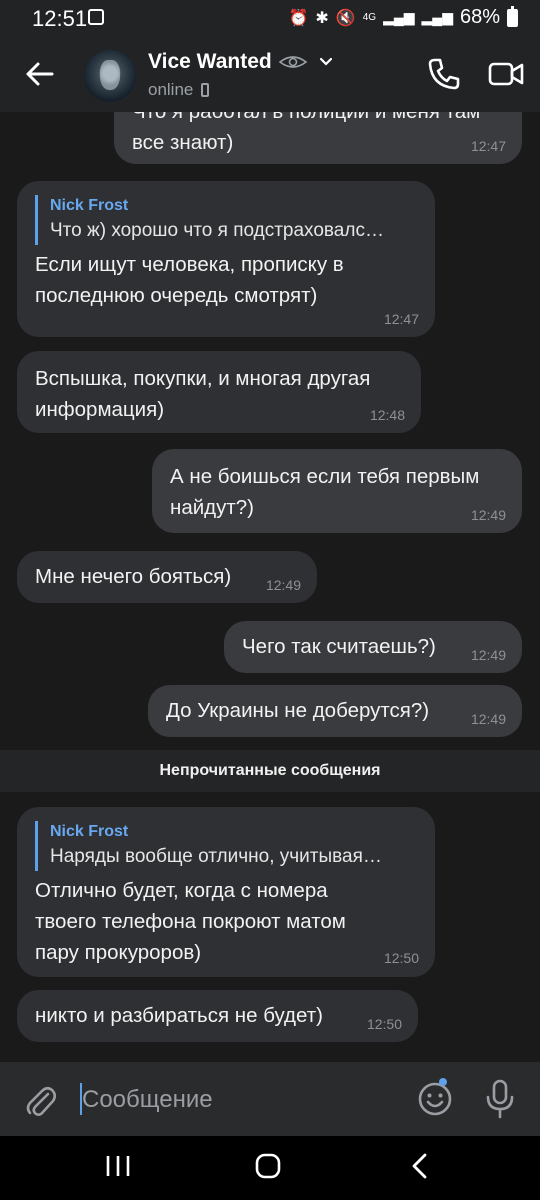 The width and height of the screenshot is (540, 1200). I want to click on message-text: А не боишься если тебя первым найдут?), so click(325, 492).